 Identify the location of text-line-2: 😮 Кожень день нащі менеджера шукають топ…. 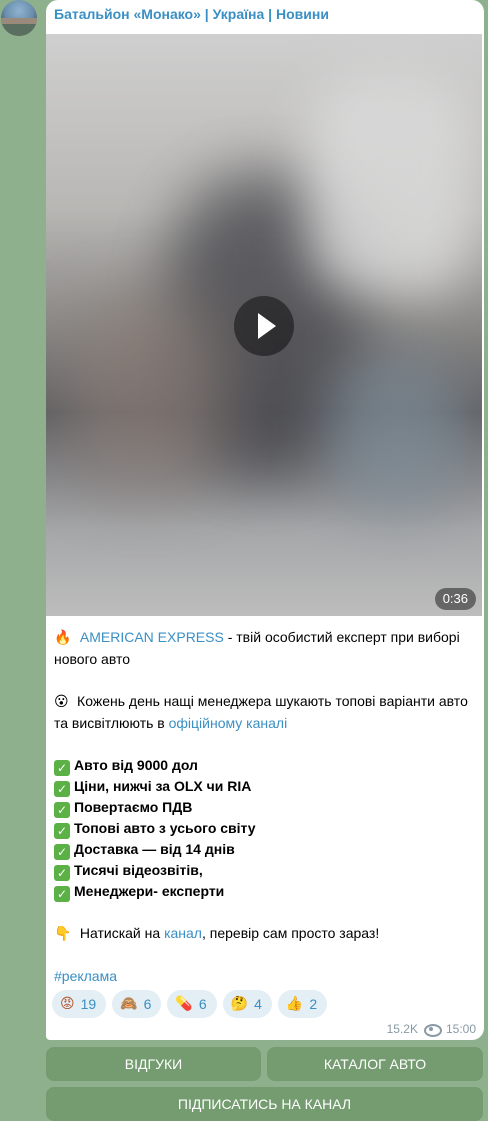
(261, 712).